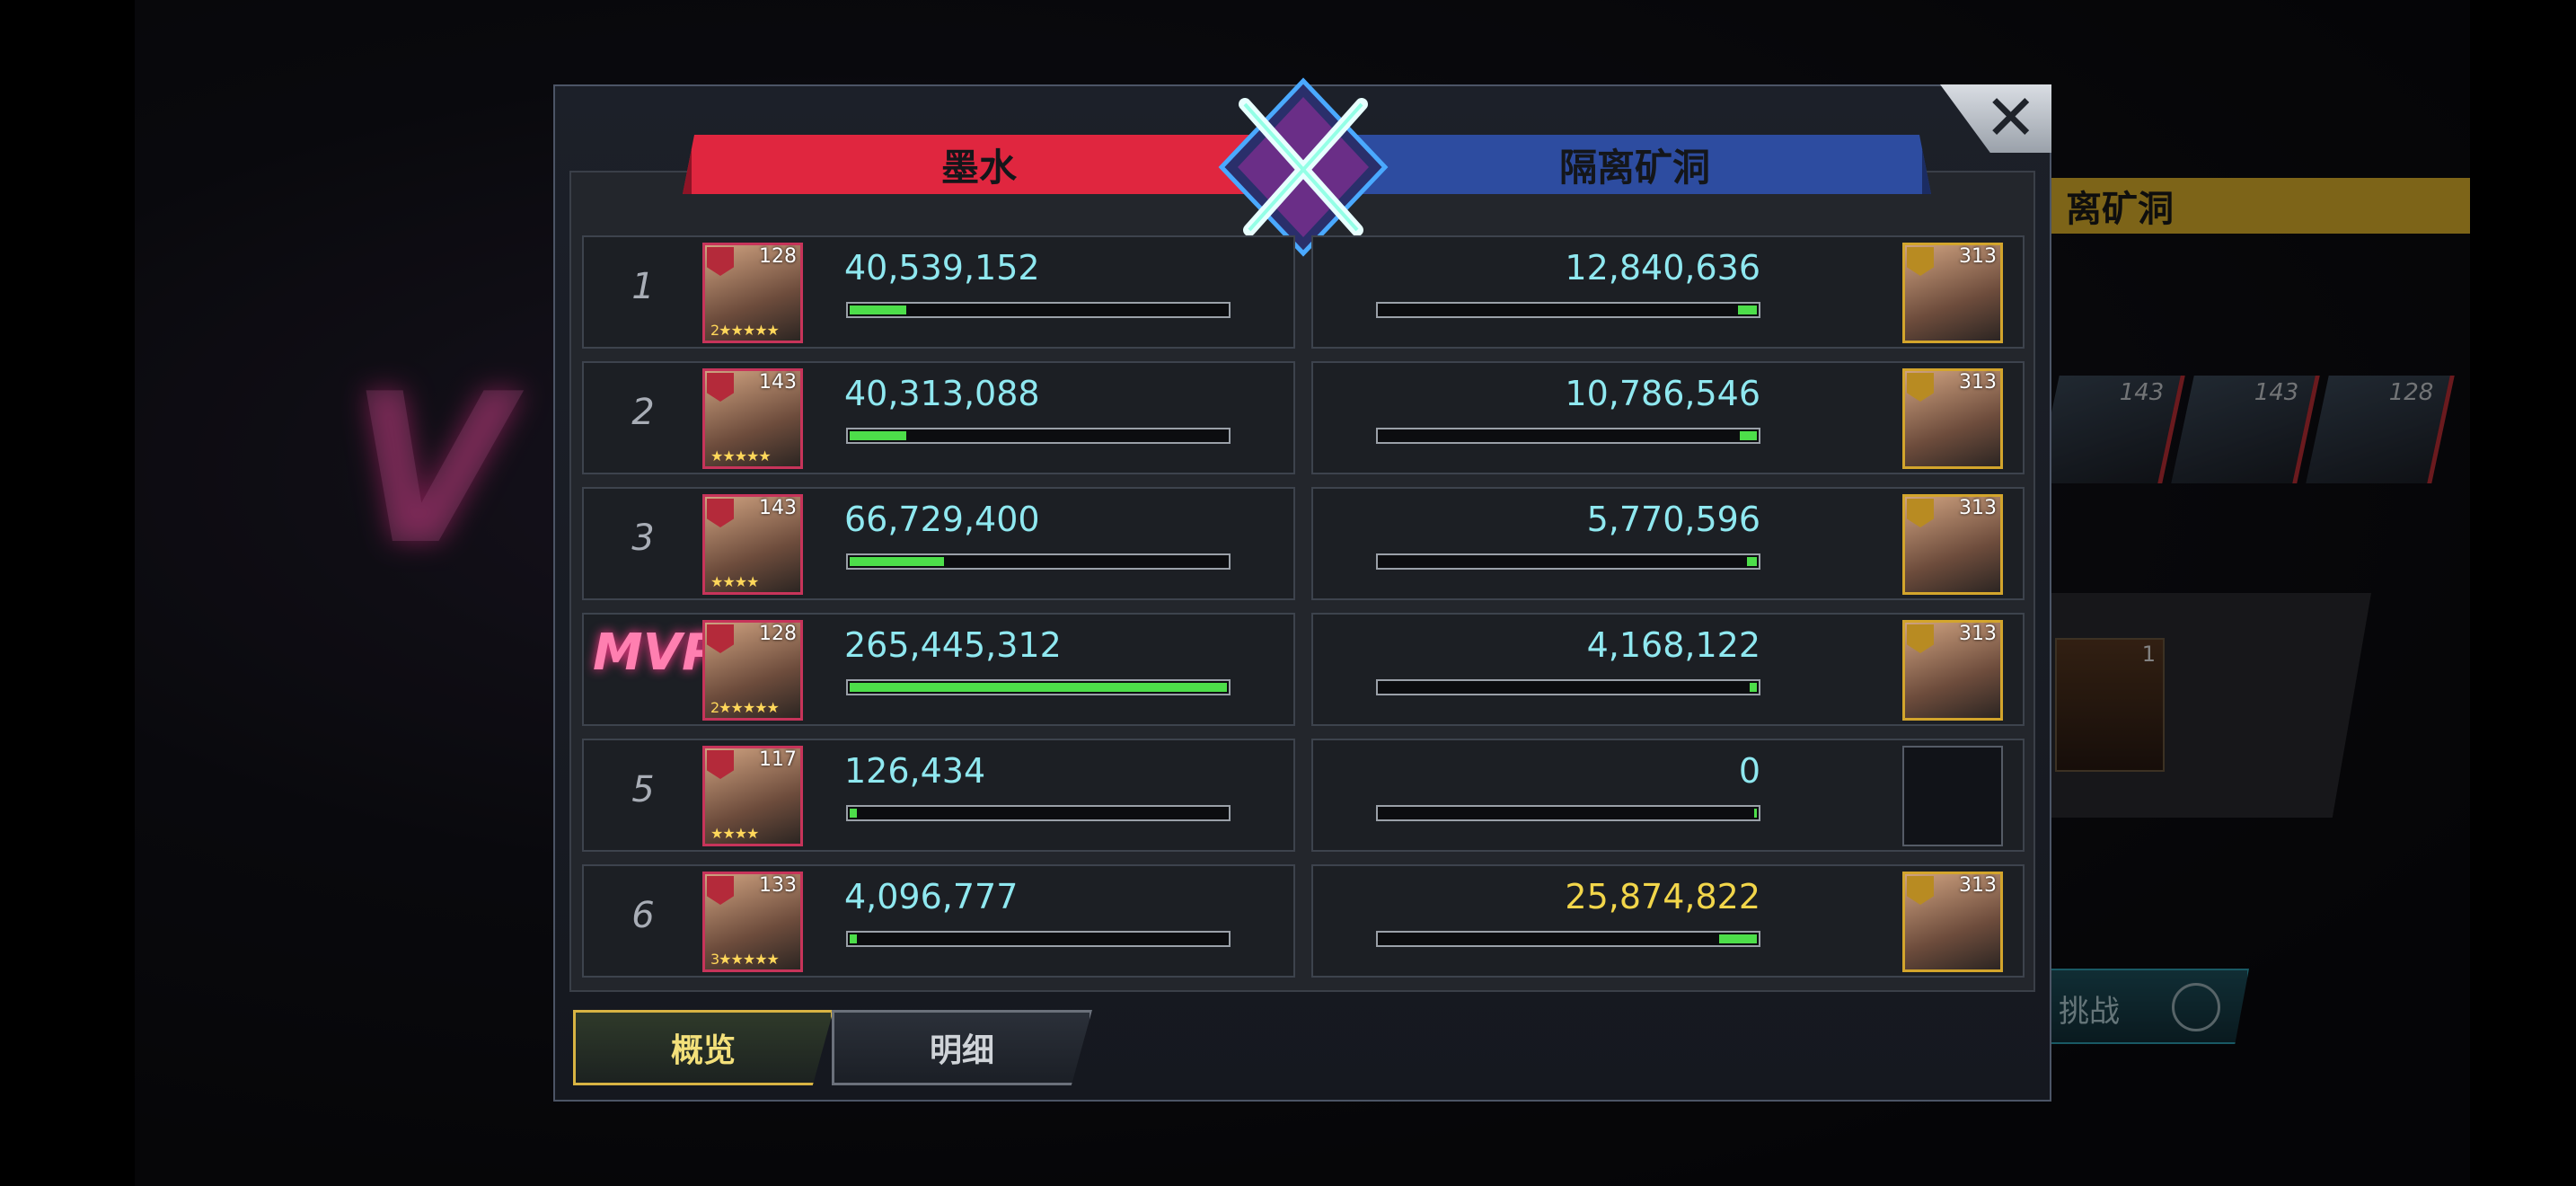  I want to click on tab-overview: 概览, so click(703, 1047).